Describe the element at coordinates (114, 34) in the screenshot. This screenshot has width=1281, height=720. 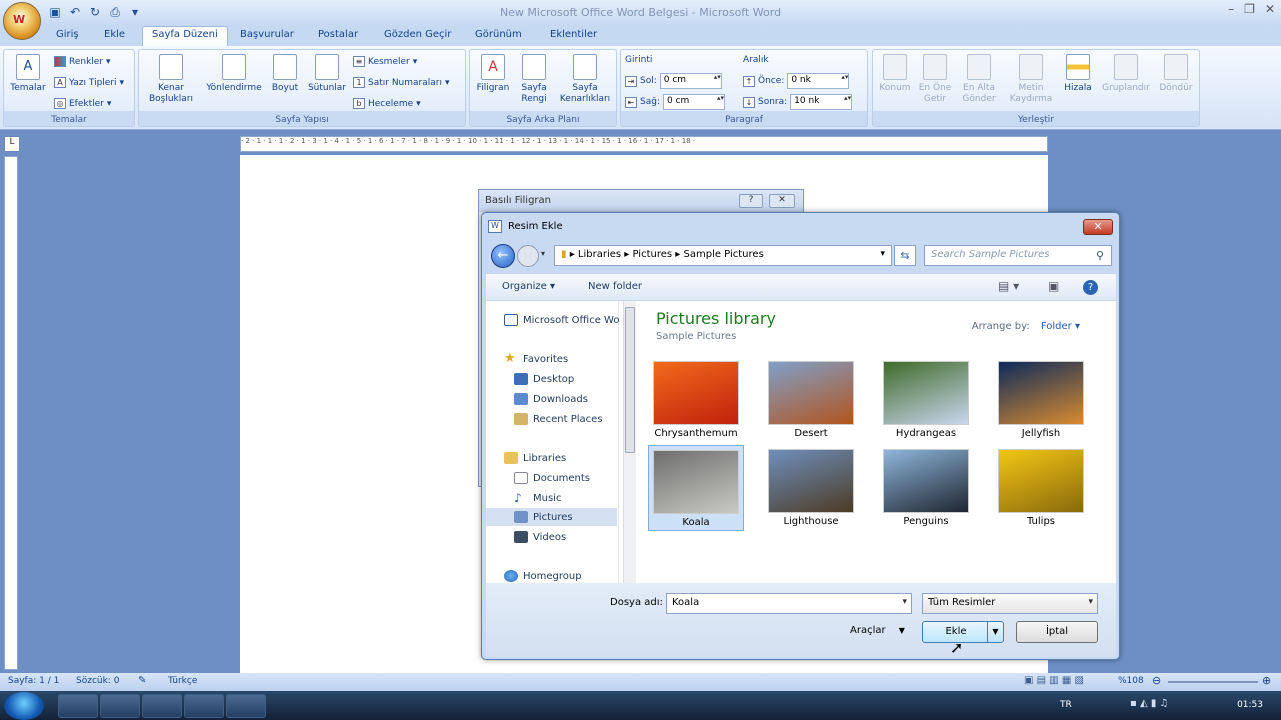
I see `tab-ekle: Ekle` at that location.